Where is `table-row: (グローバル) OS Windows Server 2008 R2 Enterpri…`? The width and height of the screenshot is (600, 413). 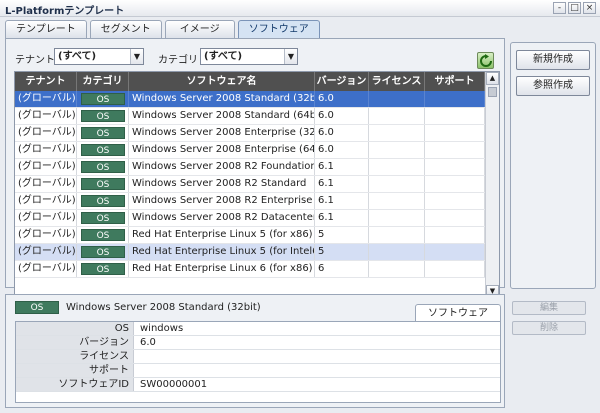 table-row: (グローバル) OS Windows Server 2008 R2 Enterpri… is located at coordinates (250, 201).